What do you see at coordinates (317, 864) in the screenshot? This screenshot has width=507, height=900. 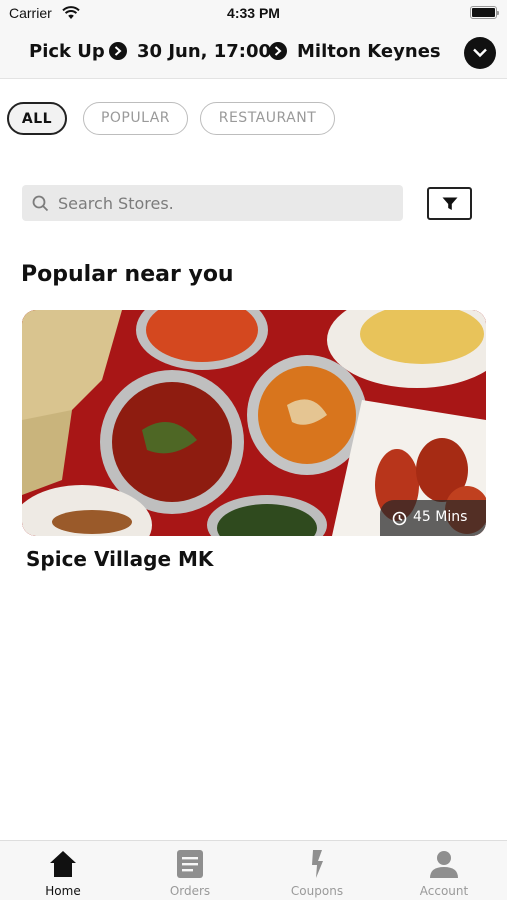 I see `coupons-icon` at bounding box center [317, 864].